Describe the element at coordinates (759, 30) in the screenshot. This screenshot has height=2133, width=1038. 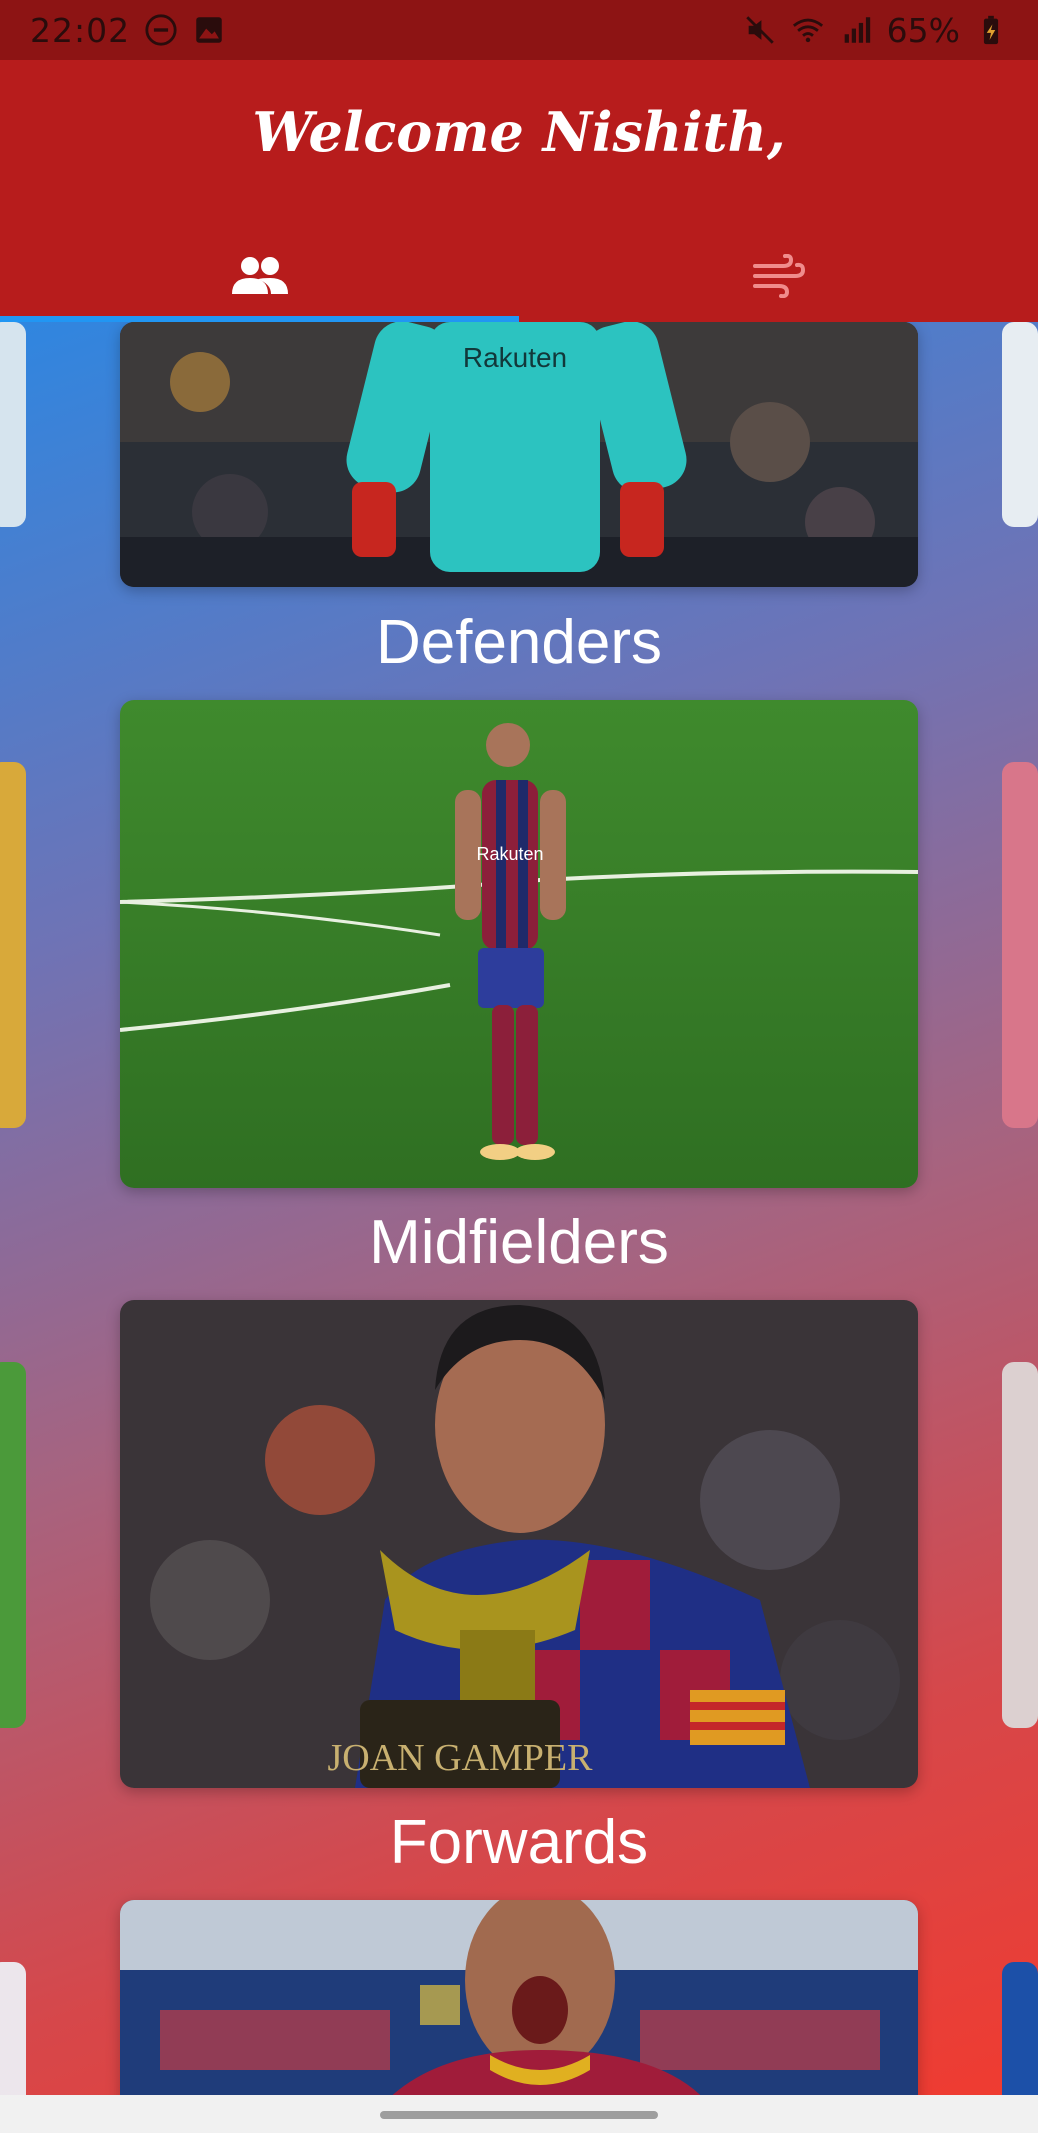
I see `mute-icon` at that location.